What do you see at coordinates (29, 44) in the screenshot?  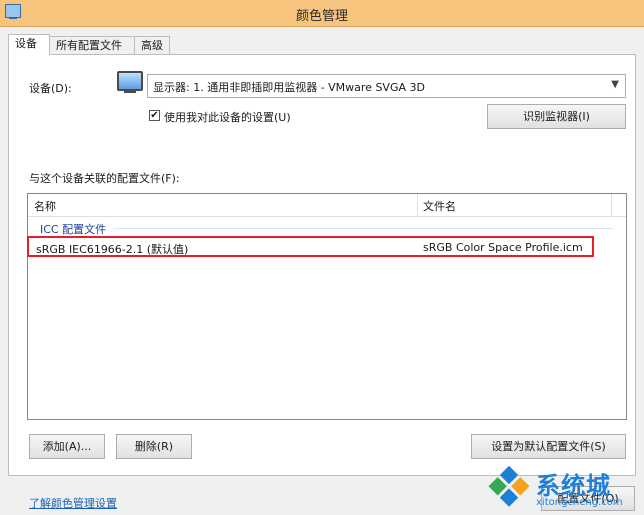 I see `tab-devices: 设备` at bounding box center [29, 44].